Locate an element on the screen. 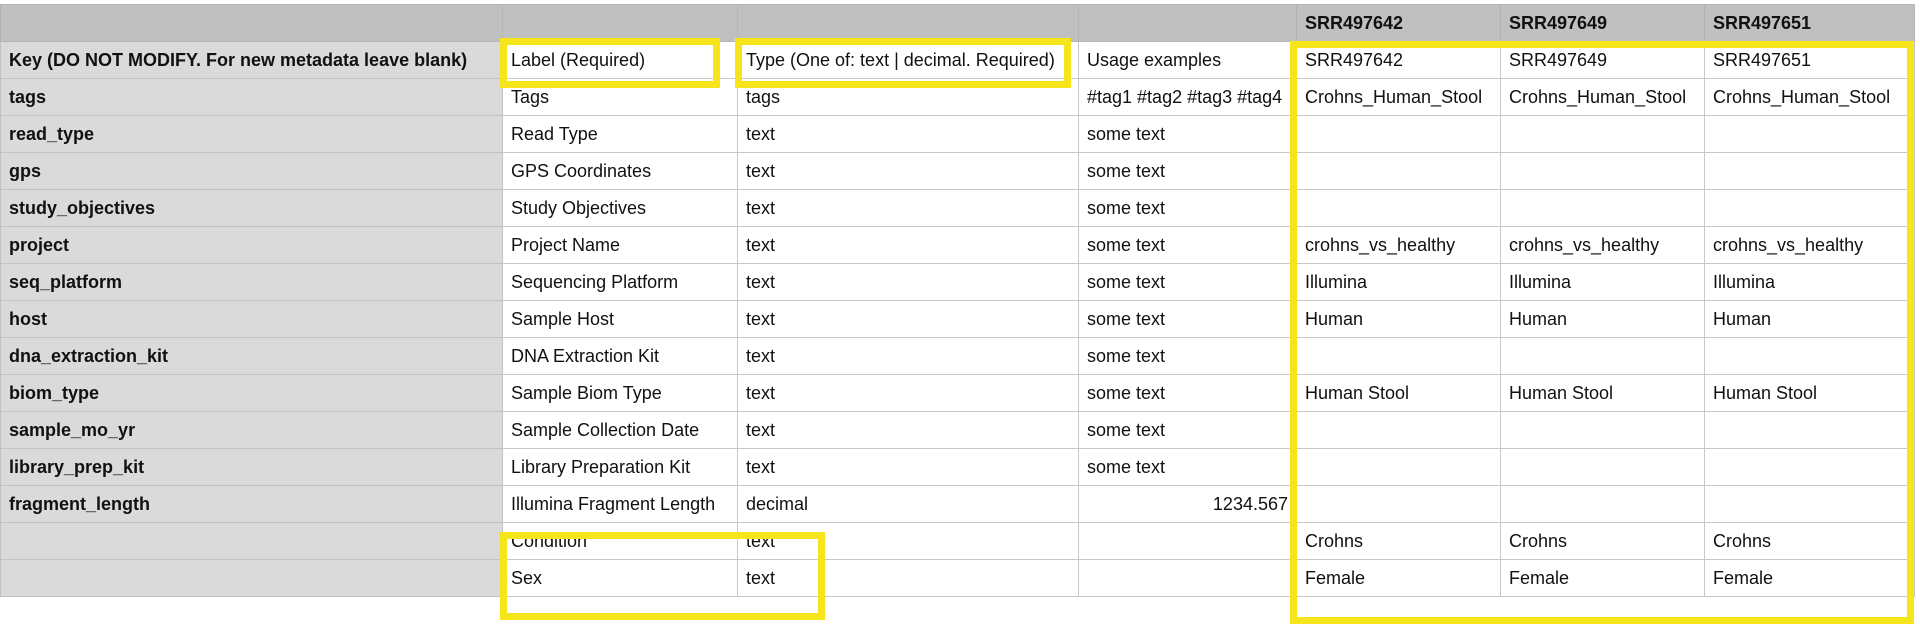 Image resolution: width=1920 pixels, height=627 pixels. cell-label: Sequencing Platform is located at coordinates (620, 282).